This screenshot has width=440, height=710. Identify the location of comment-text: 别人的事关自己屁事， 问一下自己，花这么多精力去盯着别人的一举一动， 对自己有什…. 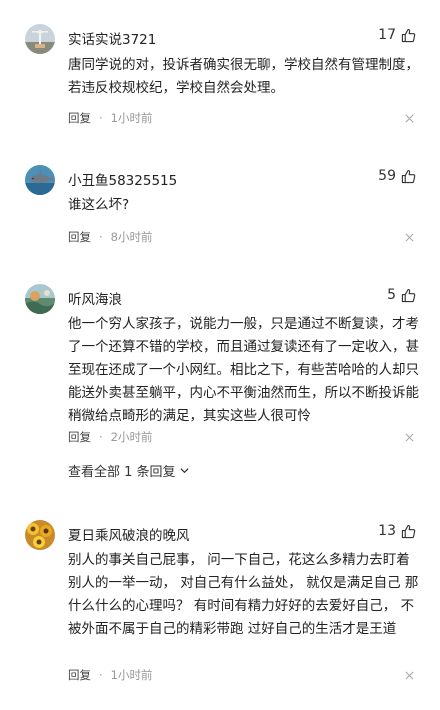
(243, 594).